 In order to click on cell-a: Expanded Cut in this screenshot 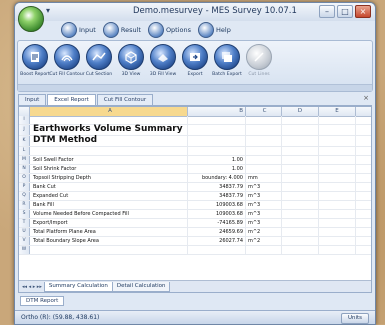, I will do `click(109, 196)`.